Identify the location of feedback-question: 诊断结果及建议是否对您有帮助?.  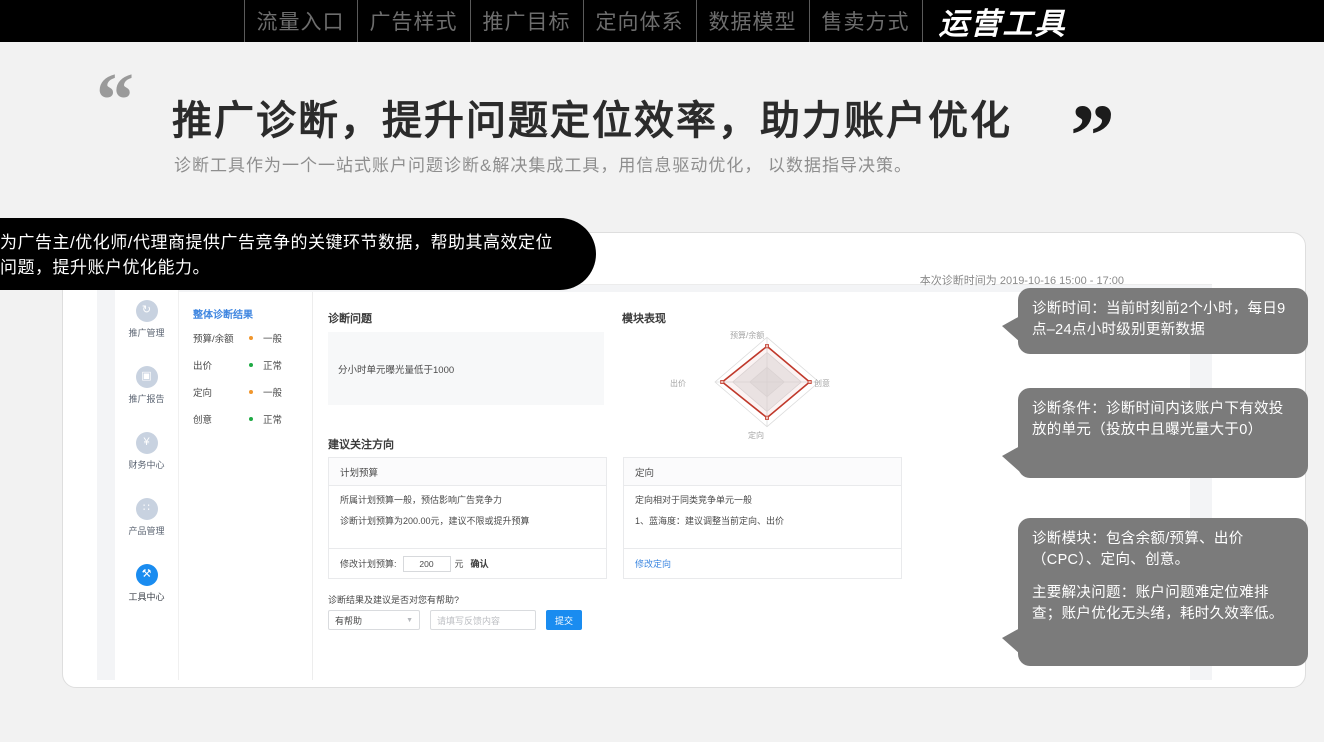
(394, 600).